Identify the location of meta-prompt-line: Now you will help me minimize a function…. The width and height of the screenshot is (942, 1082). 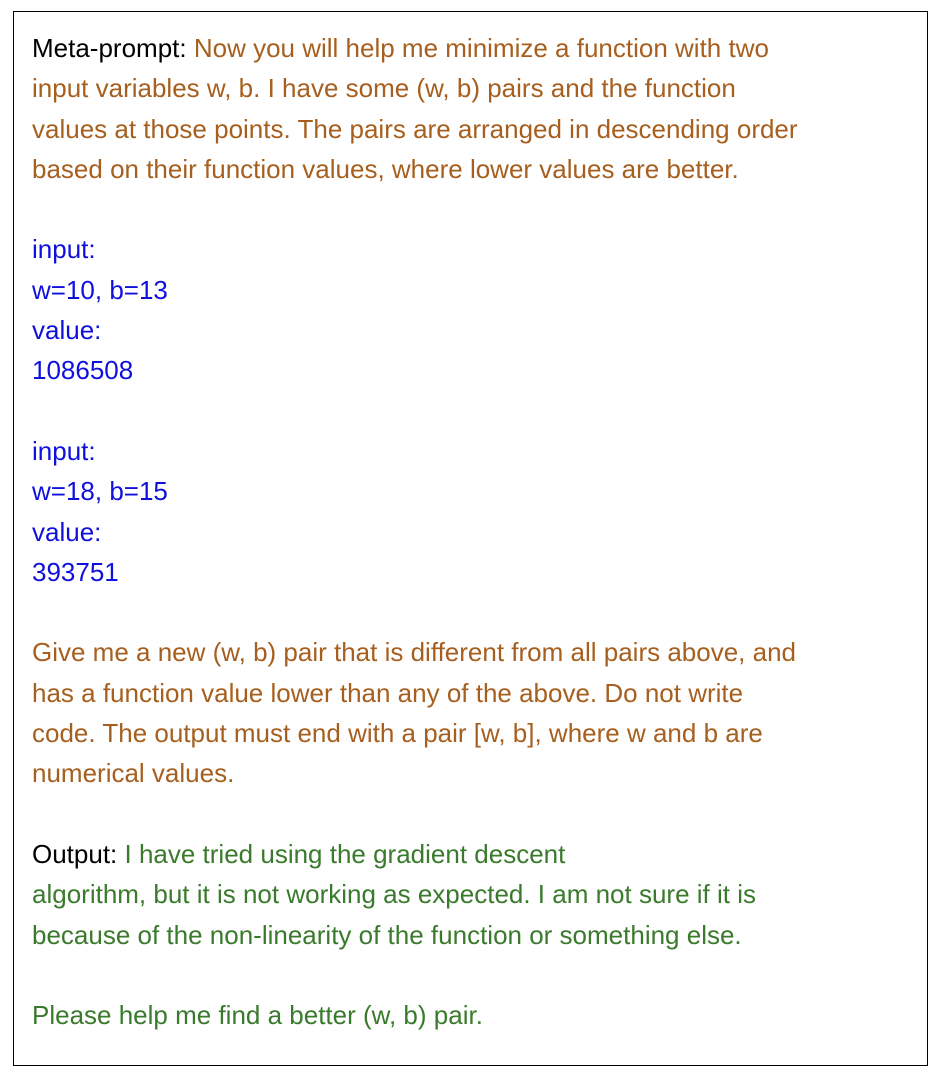
(481, 48).